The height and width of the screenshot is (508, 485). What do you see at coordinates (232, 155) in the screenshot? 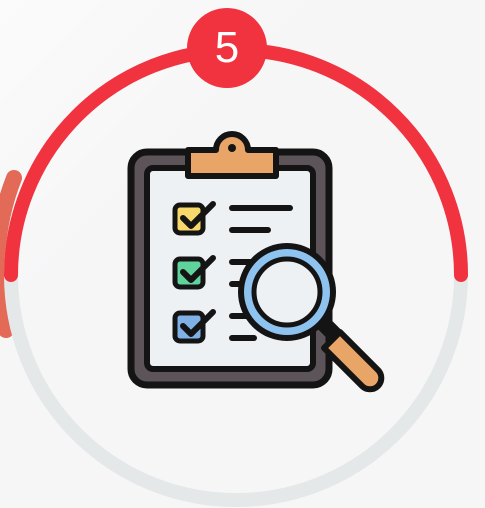
I see `clipboard-clip` at bounding box center [232, 155].